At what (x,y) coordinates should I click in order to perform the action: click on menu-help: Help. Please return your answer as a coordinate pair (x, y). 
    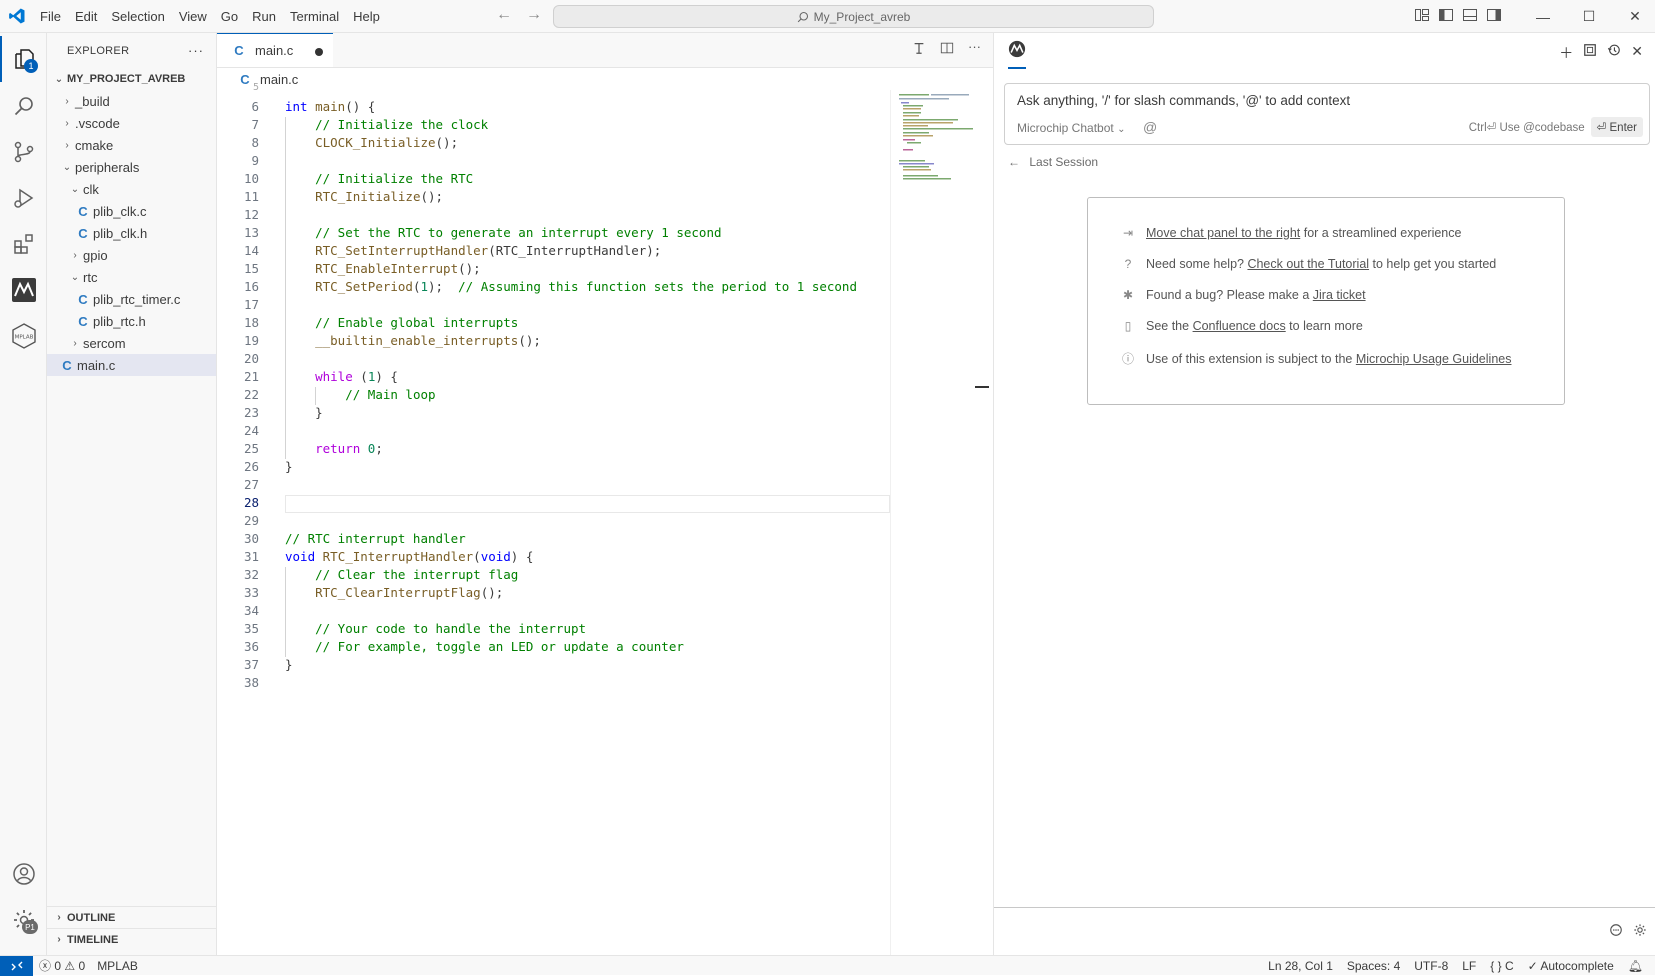
    Looking at the image, I should click on (366, 16).